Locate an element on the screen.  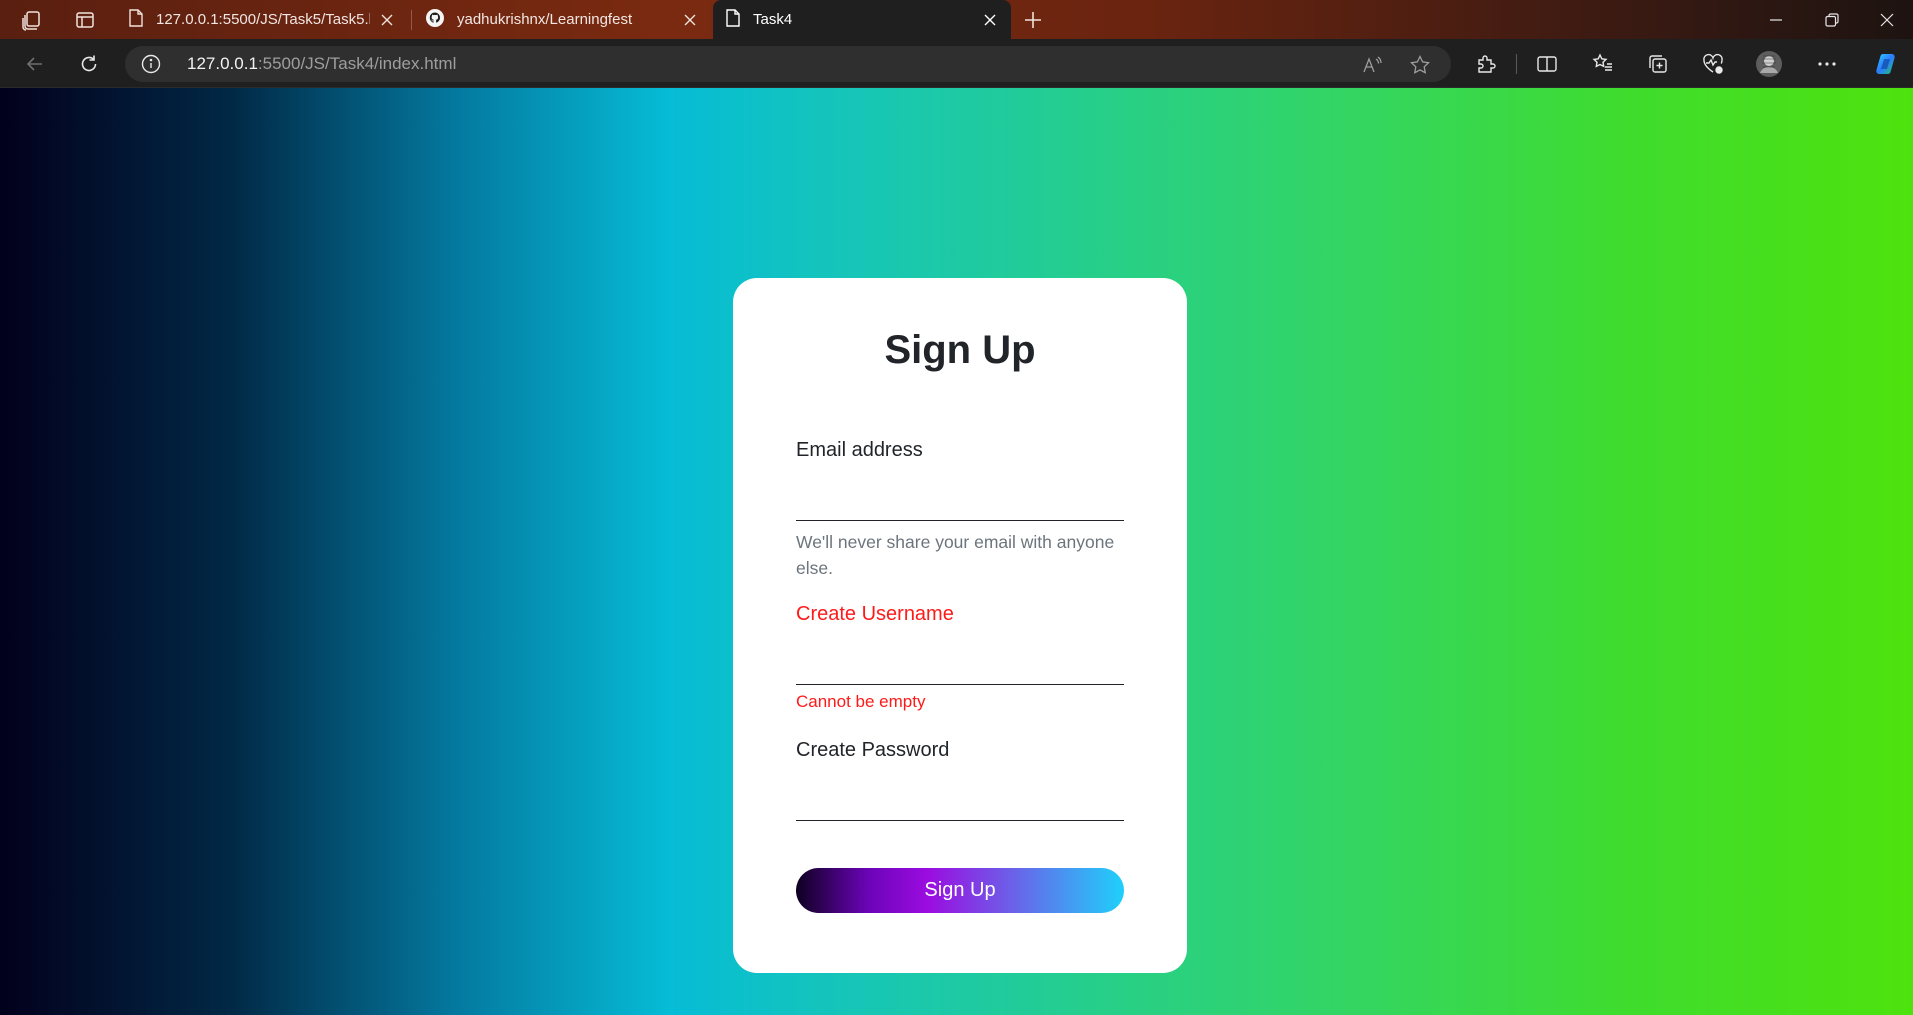
email-field is located at coordinates (960, 501).